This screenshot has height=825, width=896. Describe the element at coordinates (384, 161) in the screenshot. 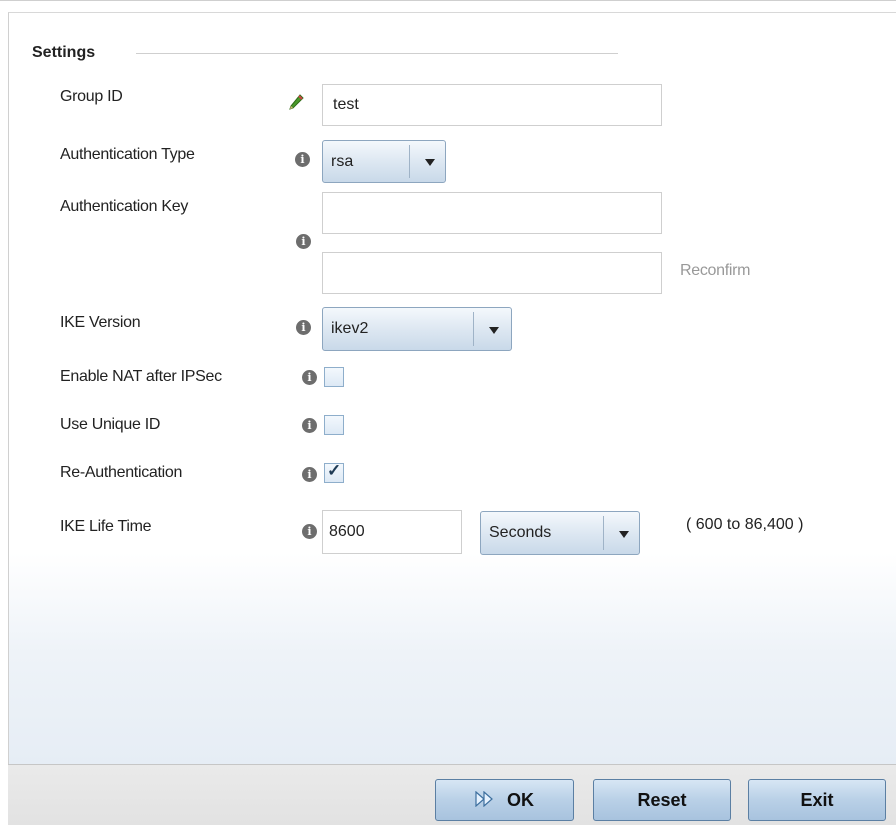

I see `auth-type-select: rsa` at that location.